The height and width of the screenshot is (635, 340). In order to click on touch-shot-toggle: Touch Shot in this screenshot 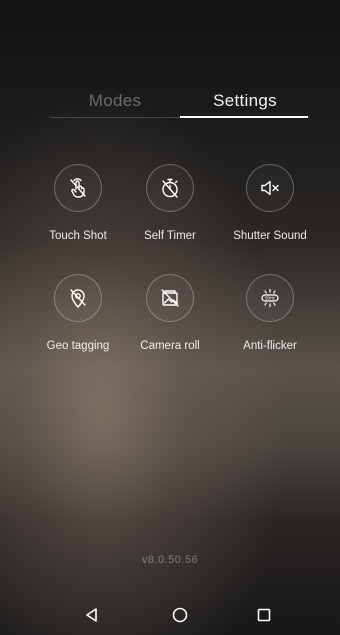, I will do `click(78, 203)`.